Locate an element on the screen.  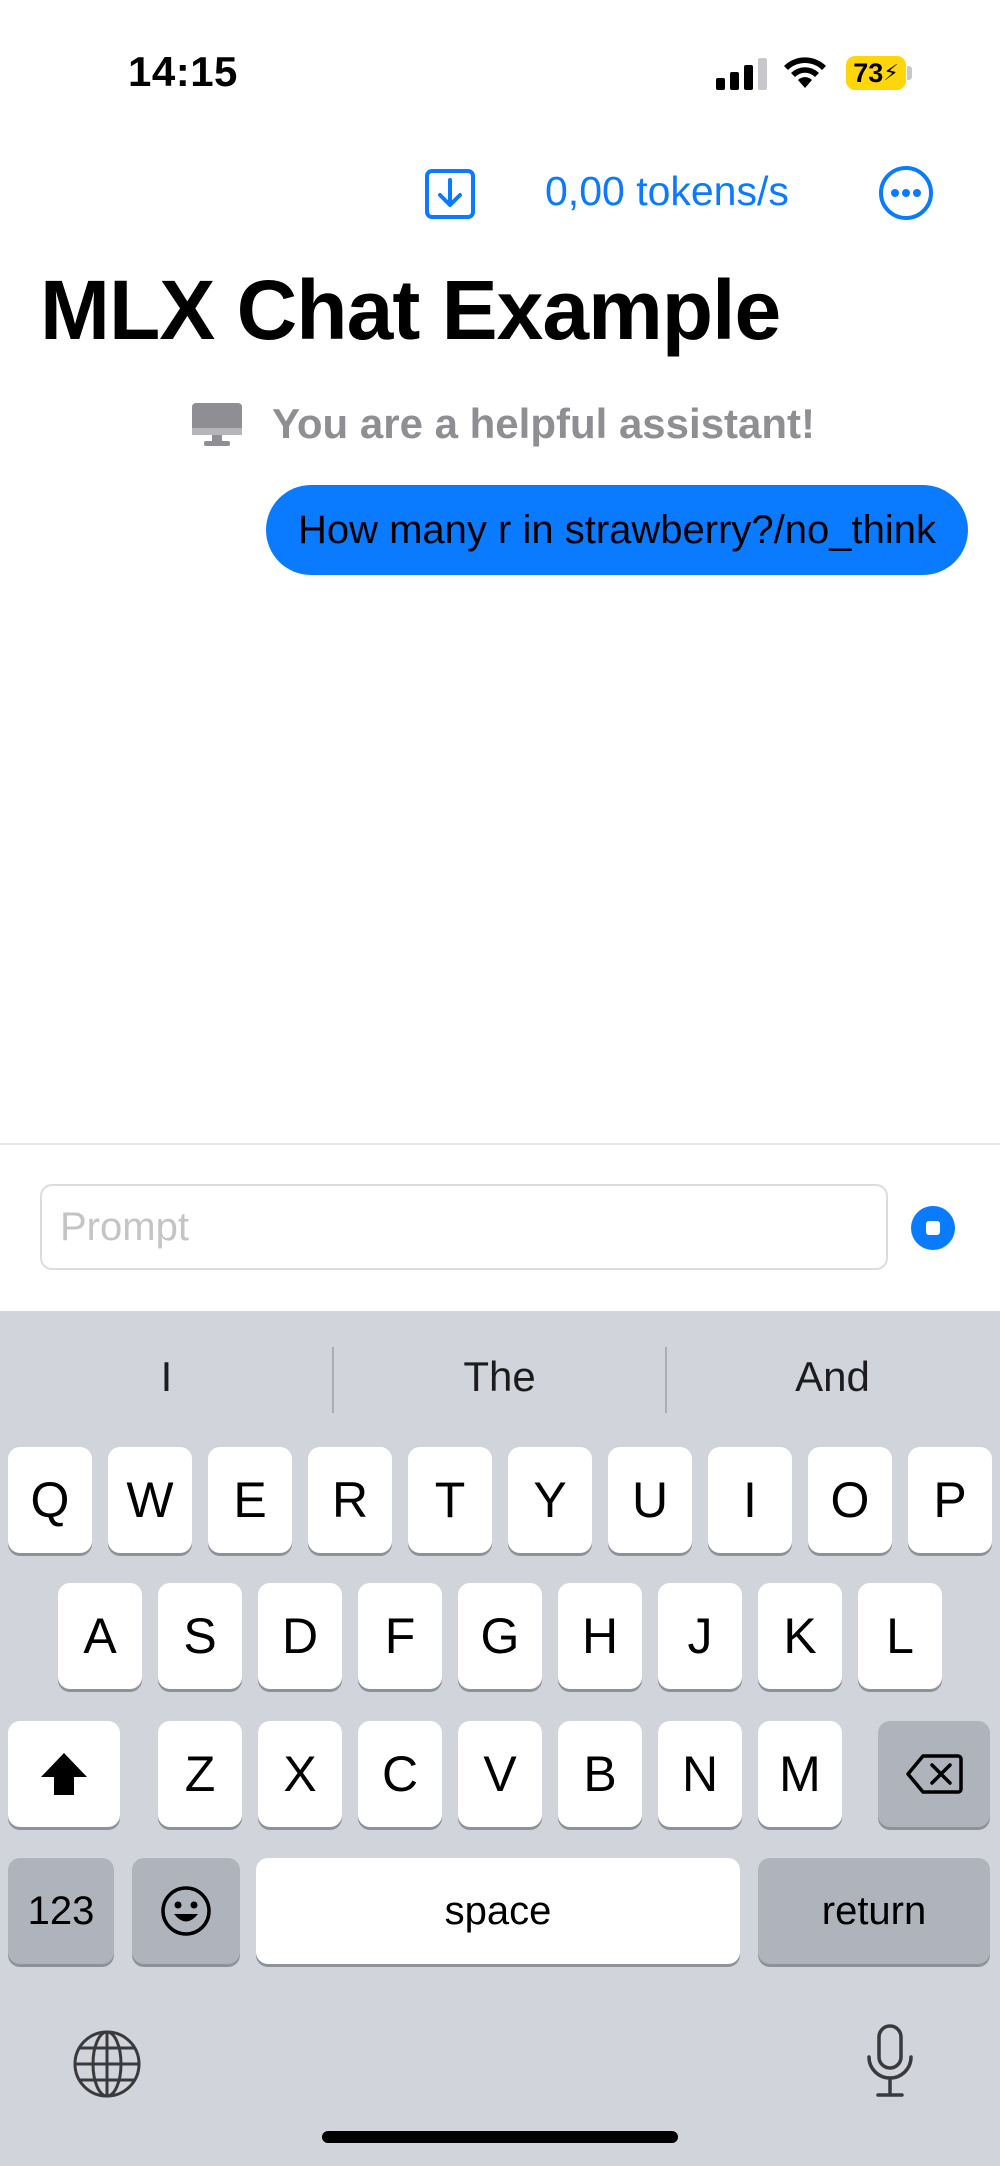
key-a: A is located at coordinates (100, 1636).